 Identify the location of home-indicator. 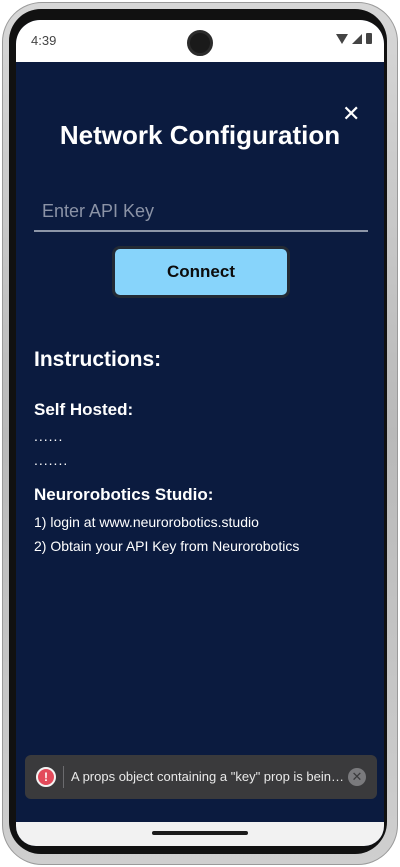
(200, 833).